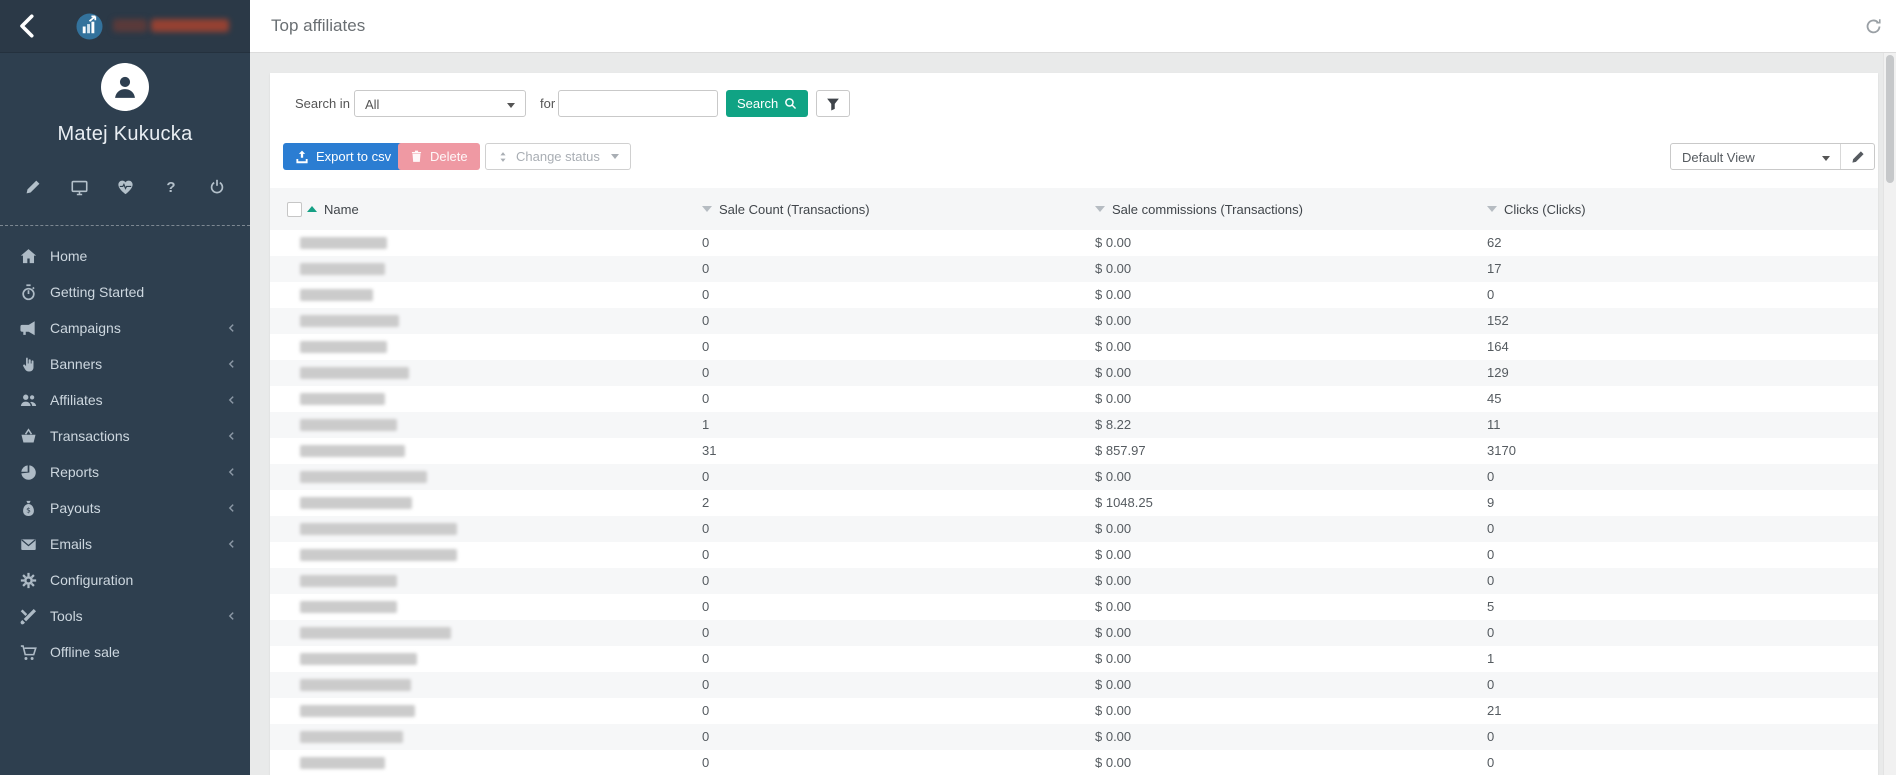  Describe the element at coordinates (1491, 502) in the screenshot. I see `clicks-cell: 9` at that location.